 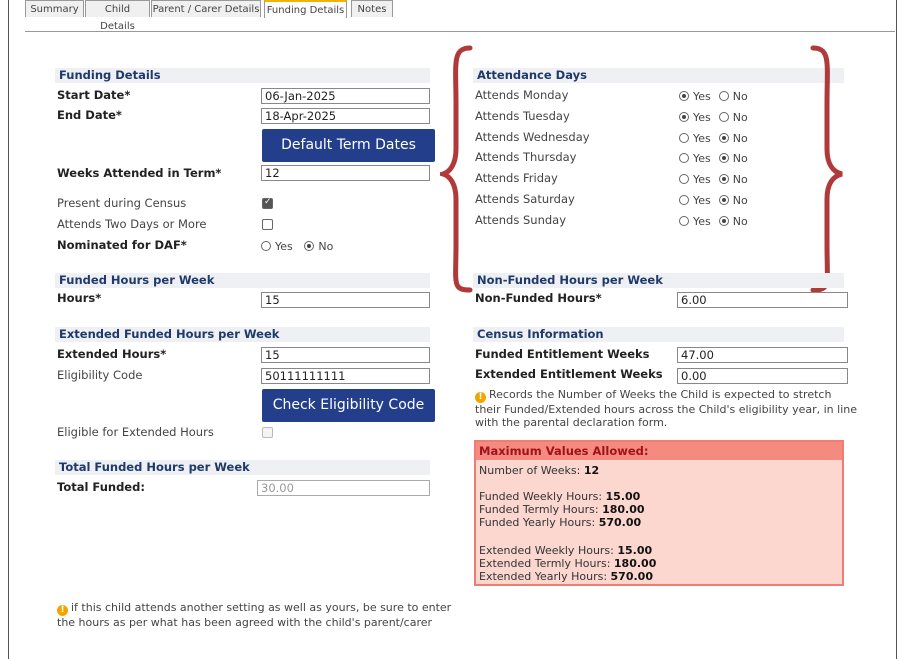 I want to click on start-date-input: 06-Jan-2025, so click(x=345, y=96).